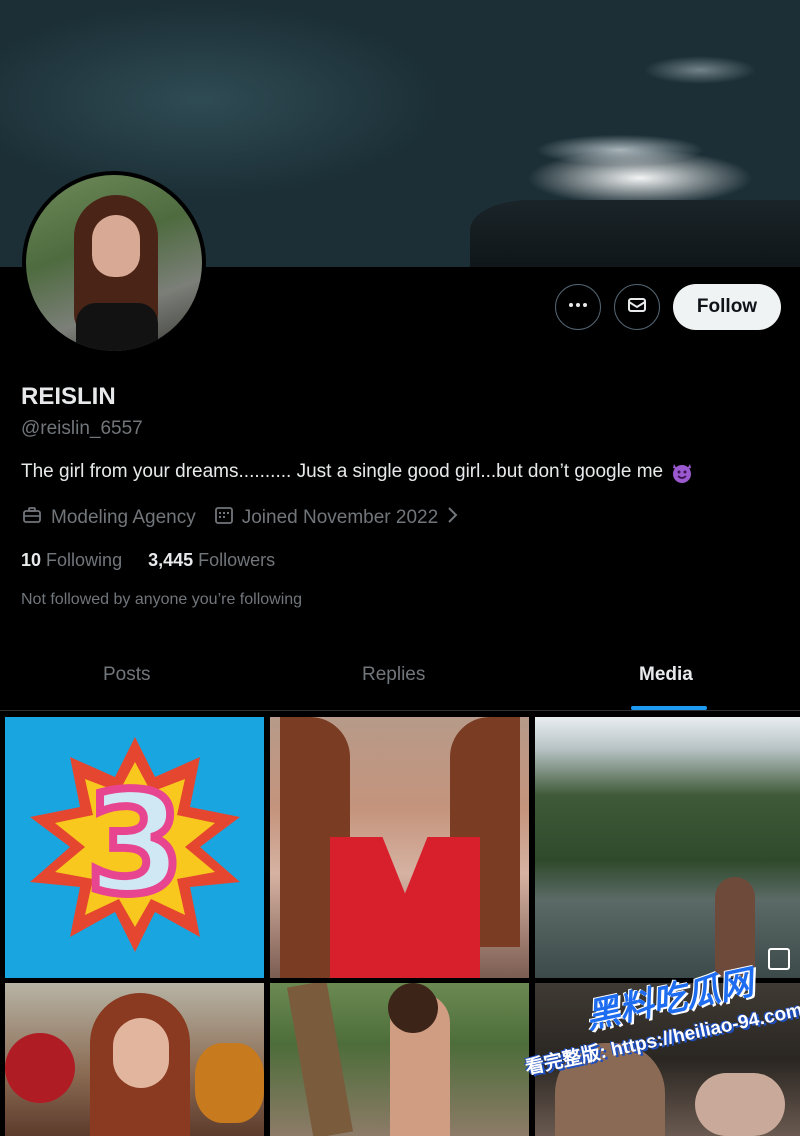 The width and height of the screenshot is (800, 1136). What do you see at coordinates (127, 675) in the screenshot?
I see `tab-posts: Posts` at bounding box center [127, 675].